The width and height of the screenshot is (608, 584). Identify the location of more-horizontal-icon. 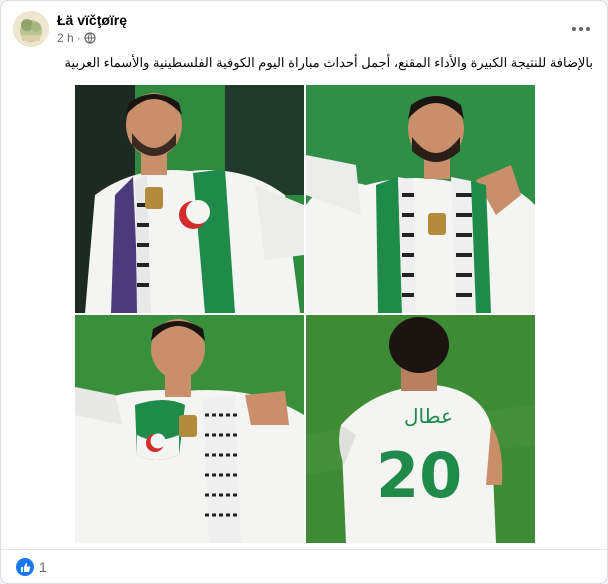
(581, 29).